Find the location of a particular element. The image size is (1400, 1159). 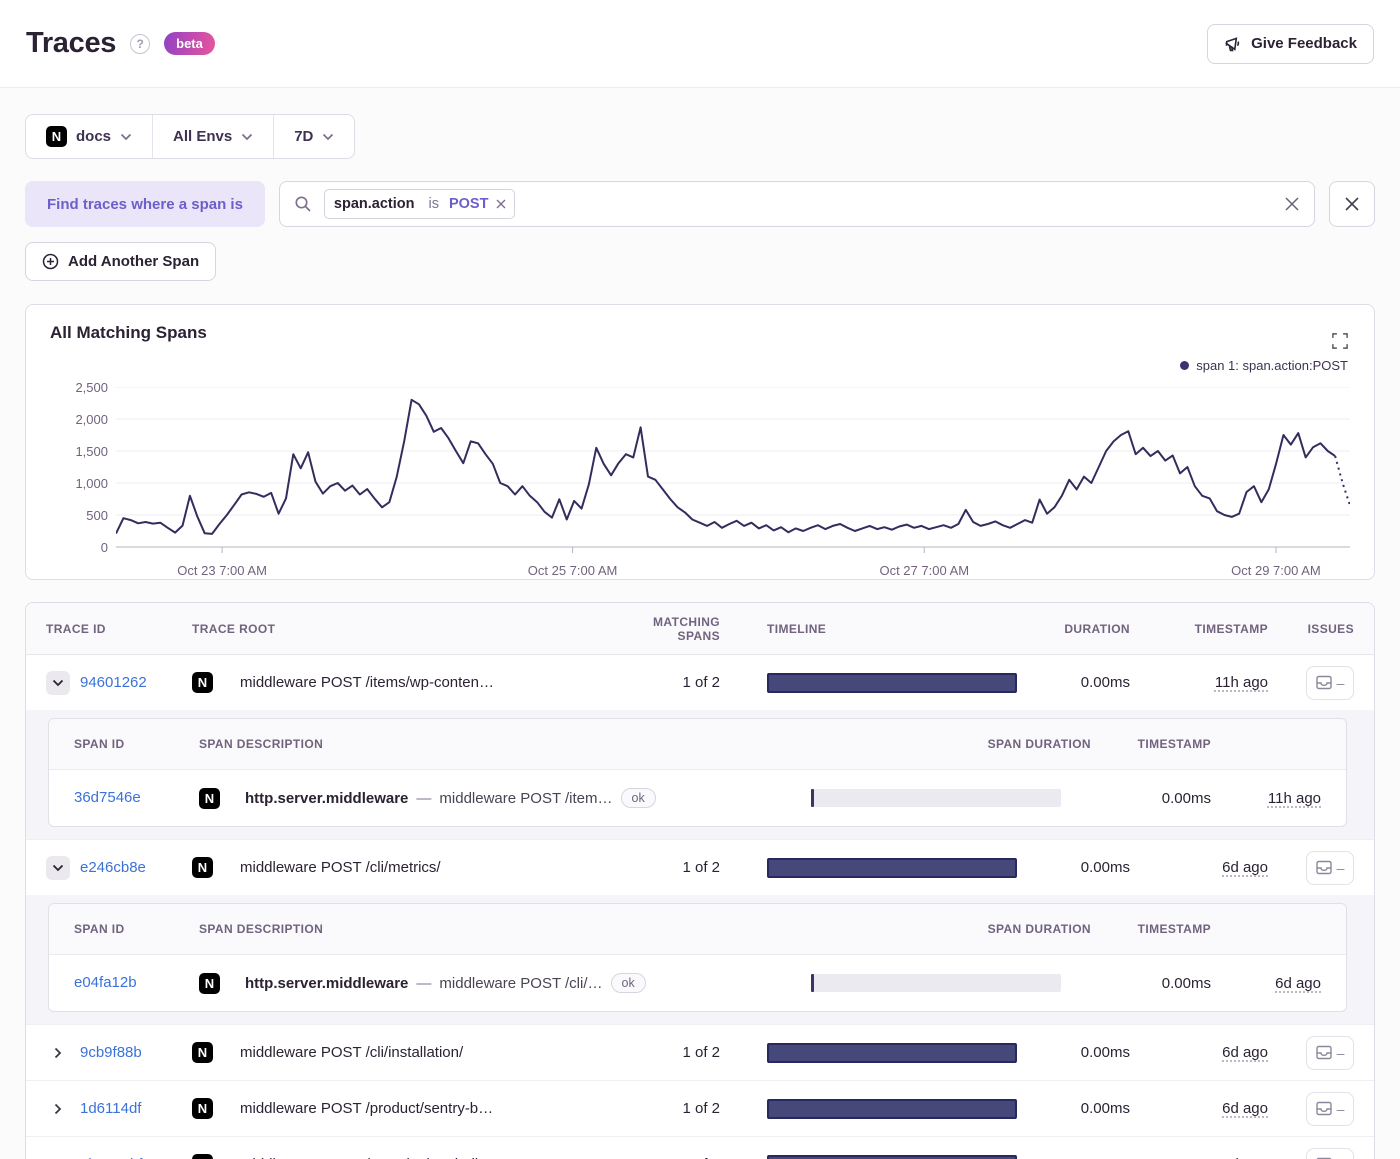

chart-y-axis: 0 500 1,000 1,500 2,000 2,500 is located at coordinates (83, 468).